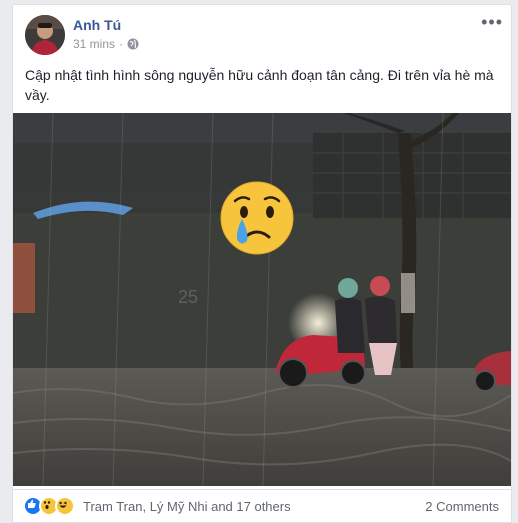 This screenshot has width=518, height=523. I want to click on svg-text: 25, so click(188, 297).